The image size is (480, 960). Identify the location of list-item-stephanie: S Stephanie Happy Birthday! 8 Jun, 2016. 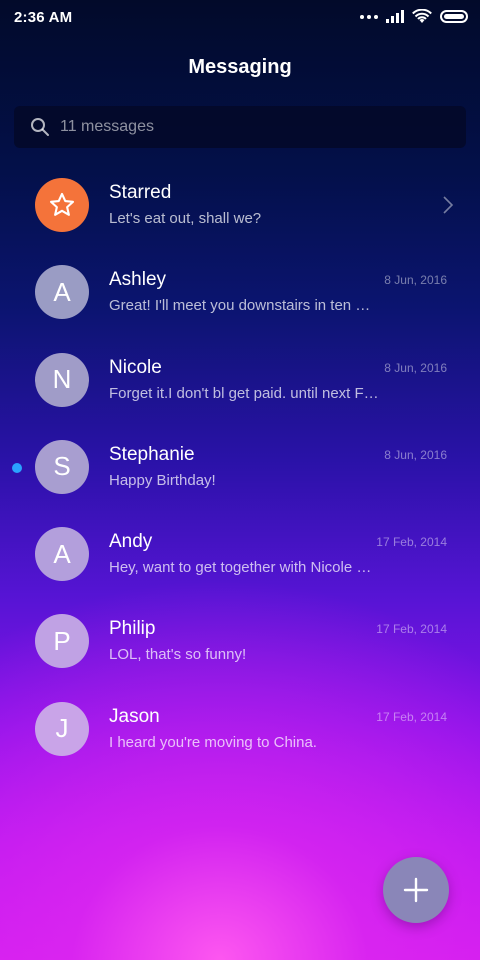
(240, 467).